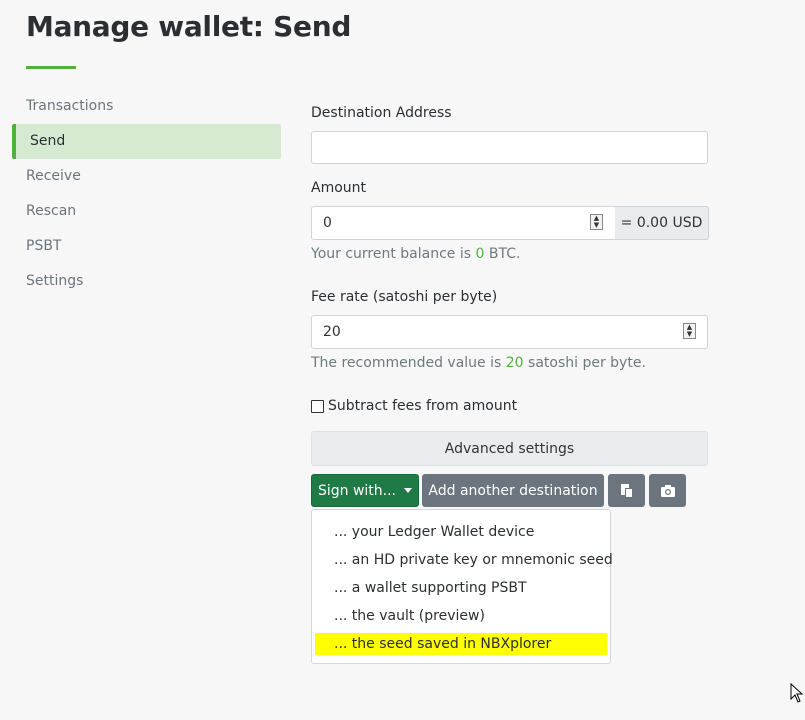  Describe the element at coordinates (404, 297) in the screenshot. I see `fee-rate-label: Fee rate (satoshi per byte)` at that location.